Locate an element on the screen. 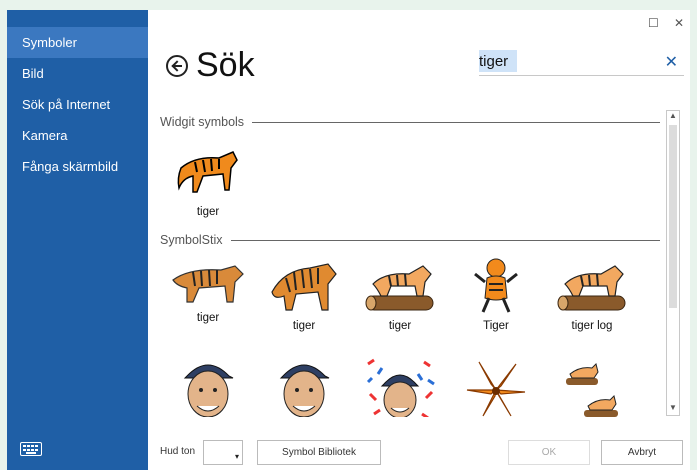 The height and width of the screenshot is (470, 697). search-box: ✕ is located at coordinates (581, 63).